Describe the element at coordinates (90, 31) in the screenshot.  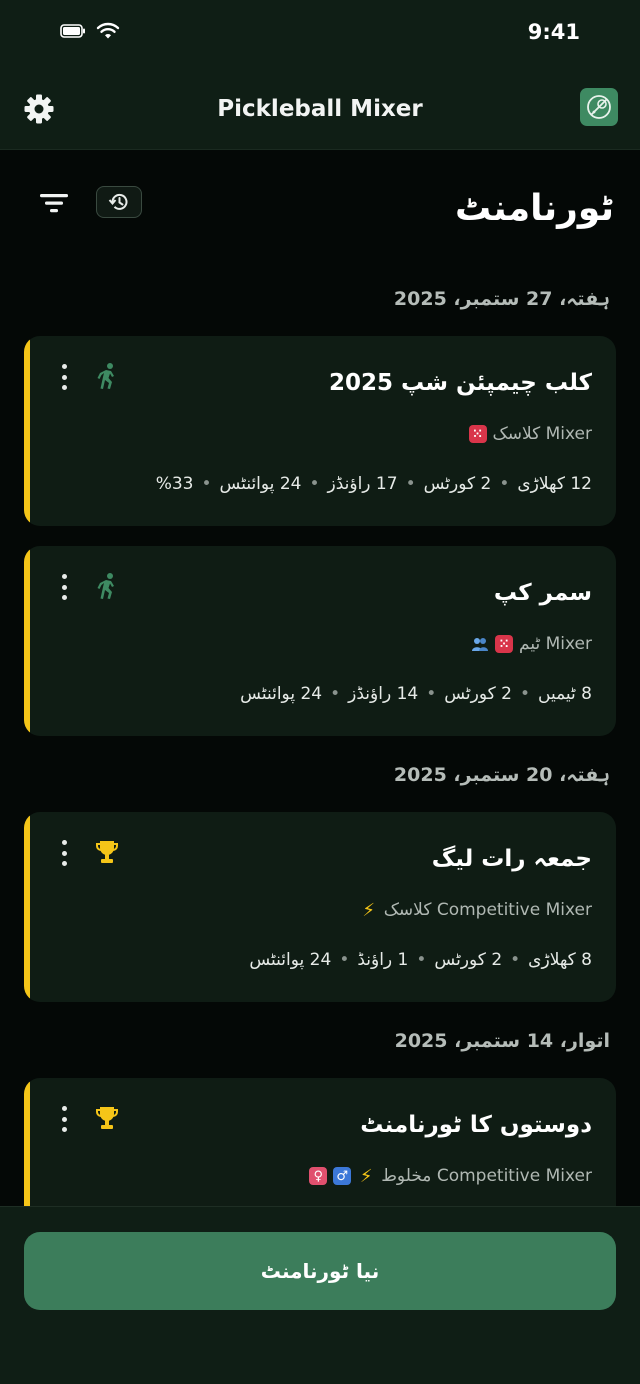
I see `status-icons` at that location.